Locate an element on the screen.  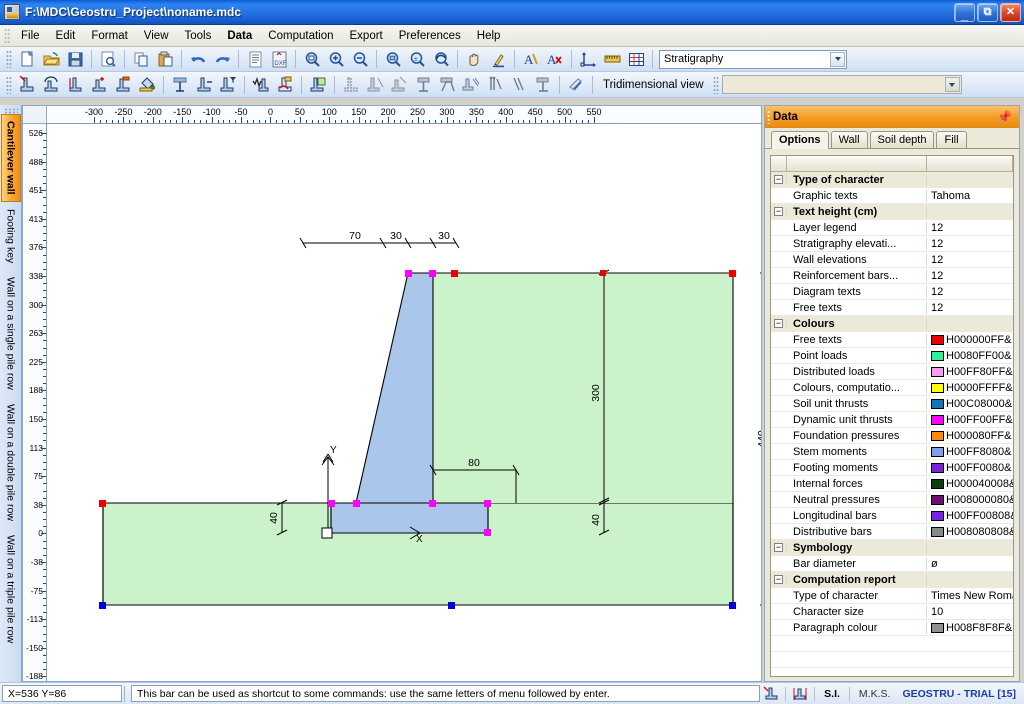
menu-grip-icon is located at coordinates (7, 35).